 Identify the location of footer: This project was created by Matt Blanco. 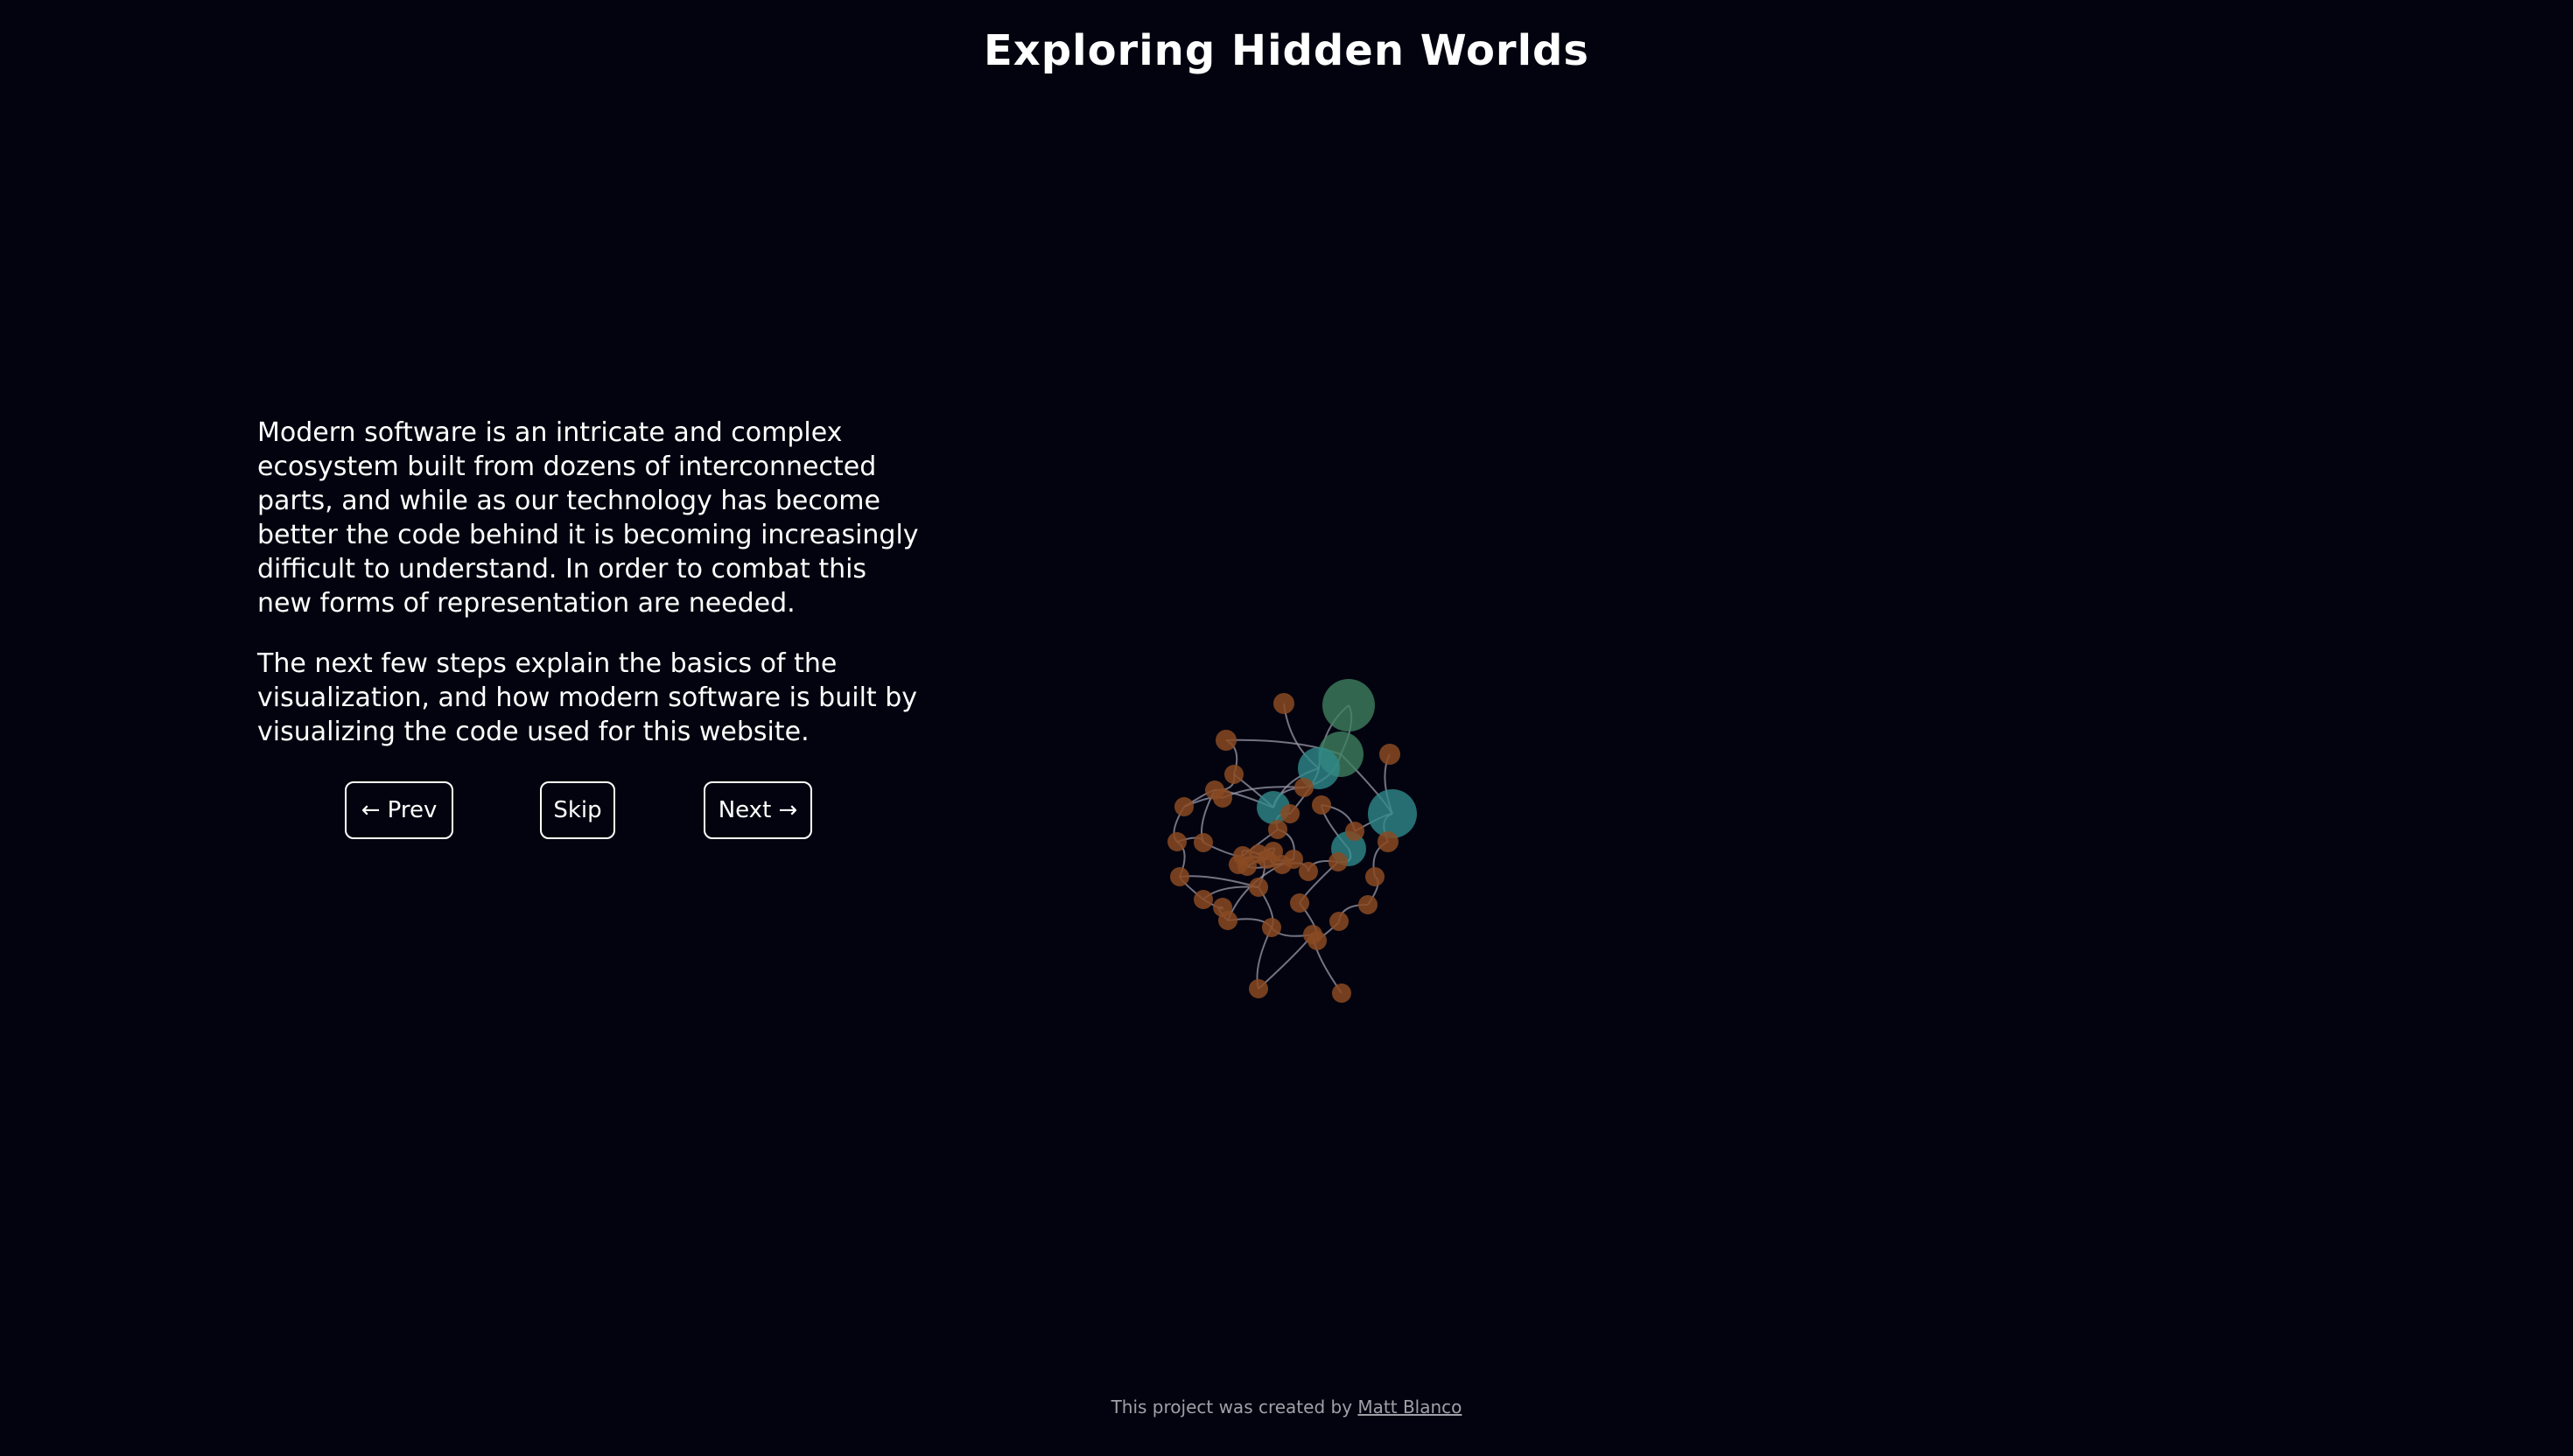
(1286, 1407).